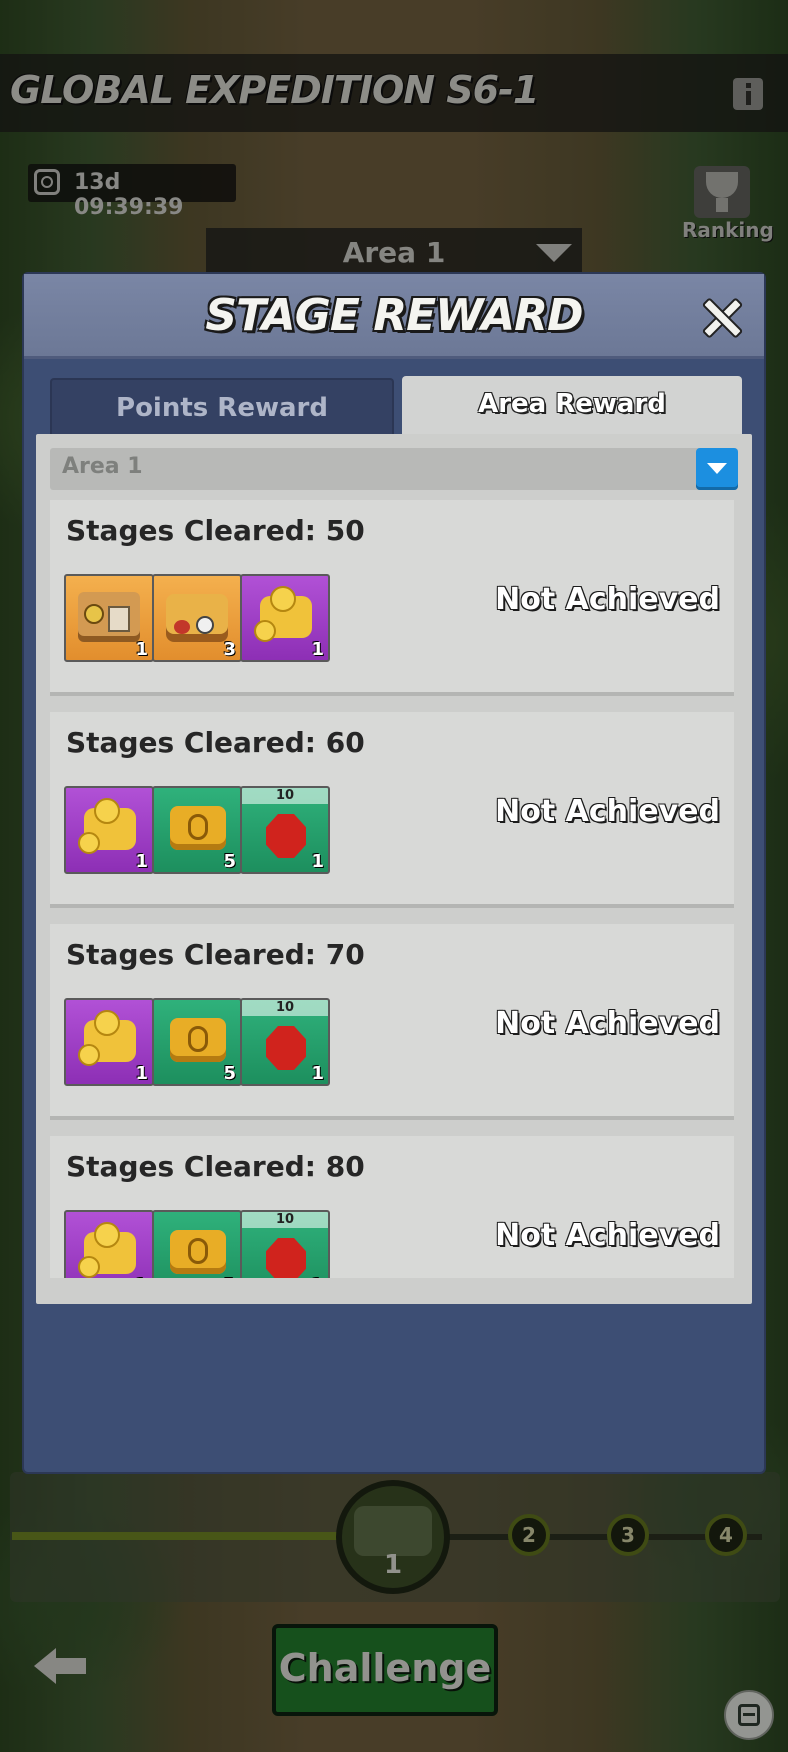 The height and width of the screenshot is (1752, 788). Describe the element at coordinates (392, 1207) in the screenshot. I see `reward-row: Stages Cleared: 80 1 5 10 1 Not Achieved` at that location.